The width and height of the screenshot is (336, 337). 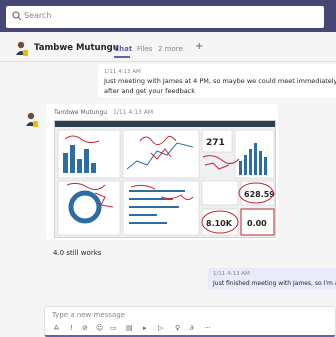 I want to click on kpi-card-value: 8.10K, so click(x=219, y=223).